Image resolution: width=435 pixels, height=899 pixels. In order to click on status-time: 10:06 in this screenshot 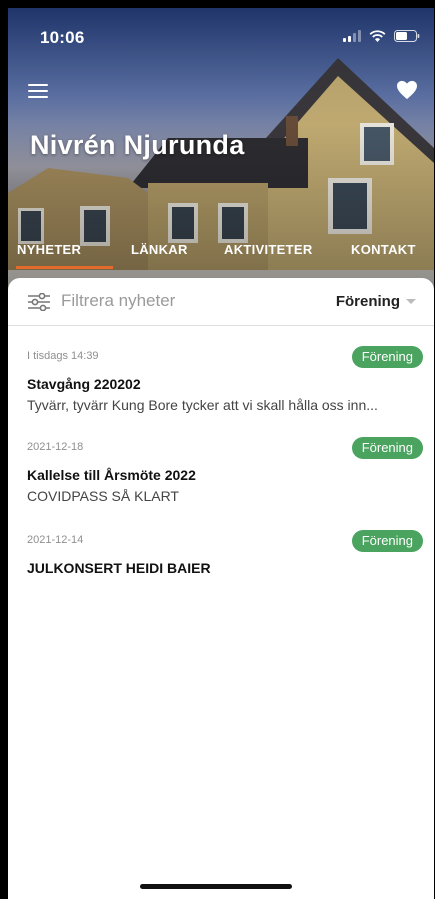, I will do `click(62, 37)`.